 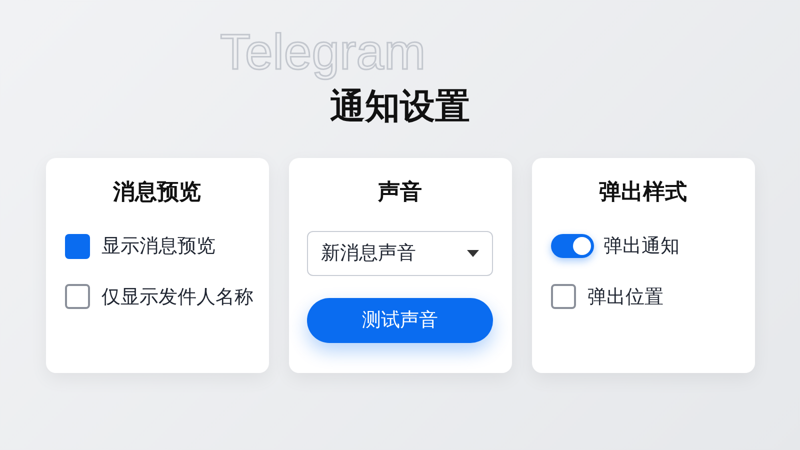 I want to click on toggle-switch, so click(x=572, y=246).